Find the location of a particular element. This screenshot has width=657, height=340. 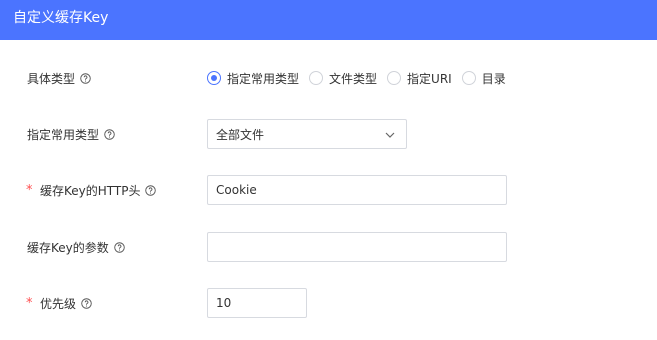

common-type-label-wrap: 指定常用类型 is located at coordinates (71, 134).